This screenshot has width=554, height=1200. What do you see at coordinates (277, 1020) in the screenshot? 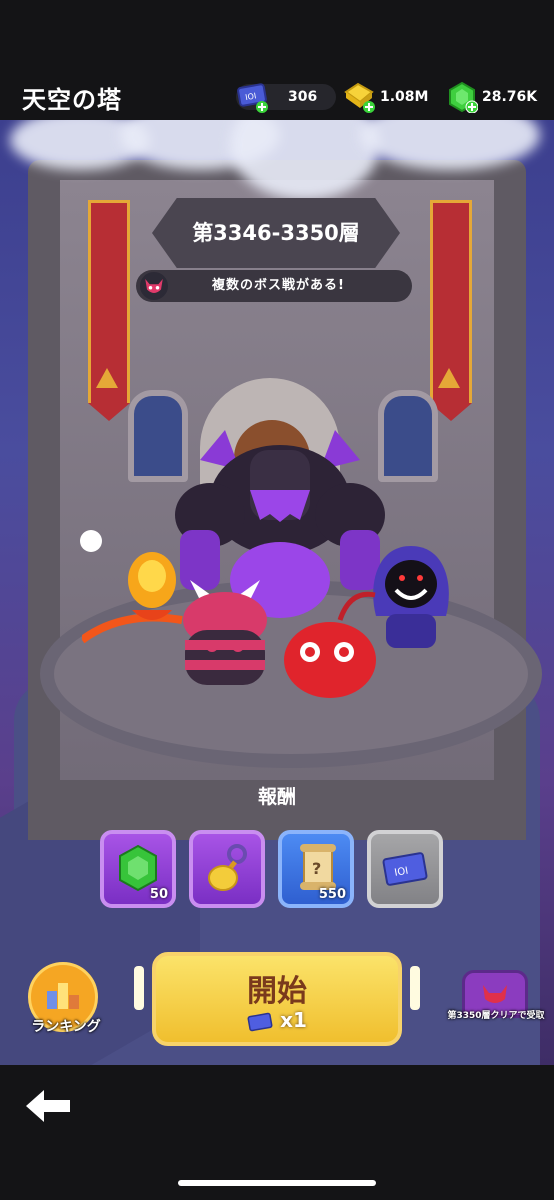
I see `start-cost: x1` at bounding box center [277, 1020].